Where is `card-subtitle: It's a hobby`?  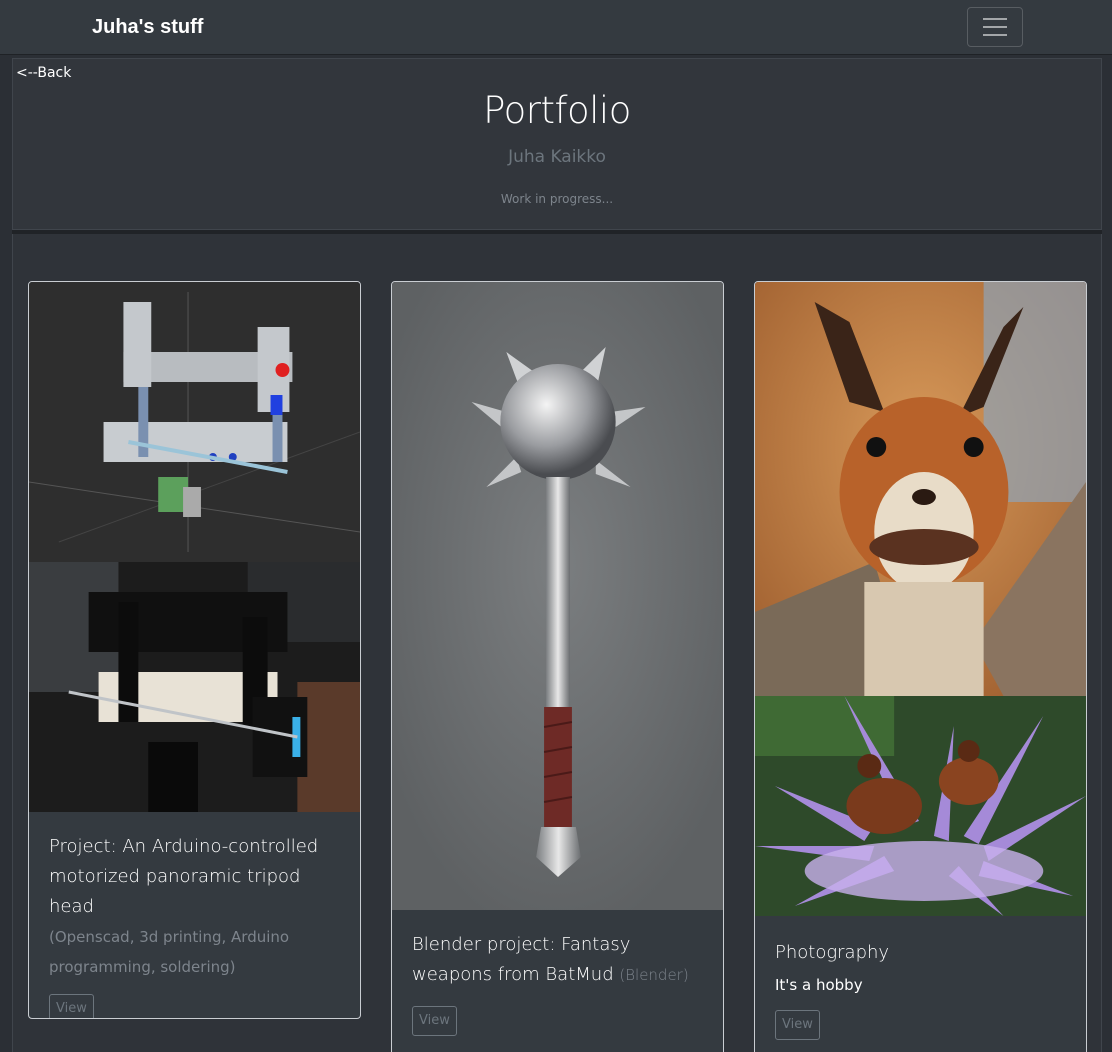
card-subtitle: It's a hobby is located at coordinates (819, 985).